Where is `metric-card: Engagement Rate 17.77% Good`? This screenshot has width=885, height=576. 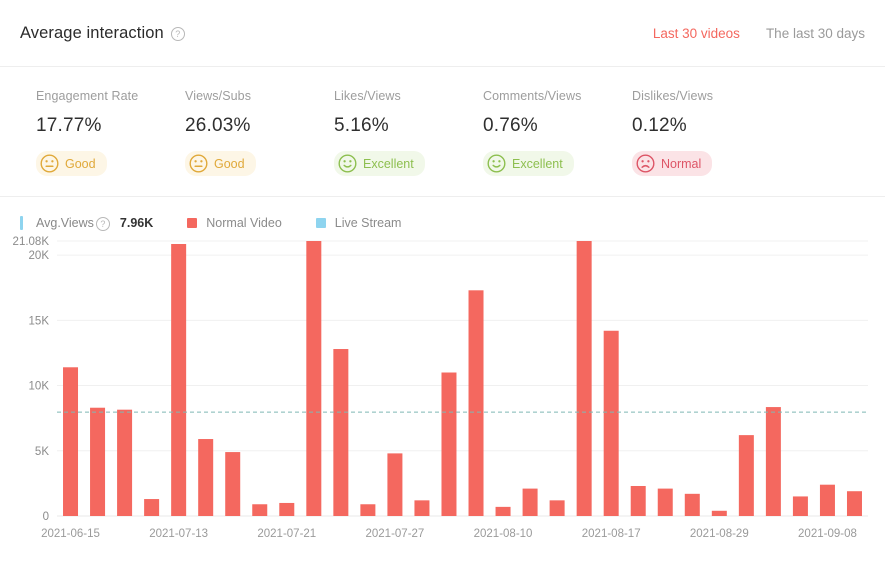
metric-card: Engagement Rate 17.77% Good is located at coordinates (110, 132).